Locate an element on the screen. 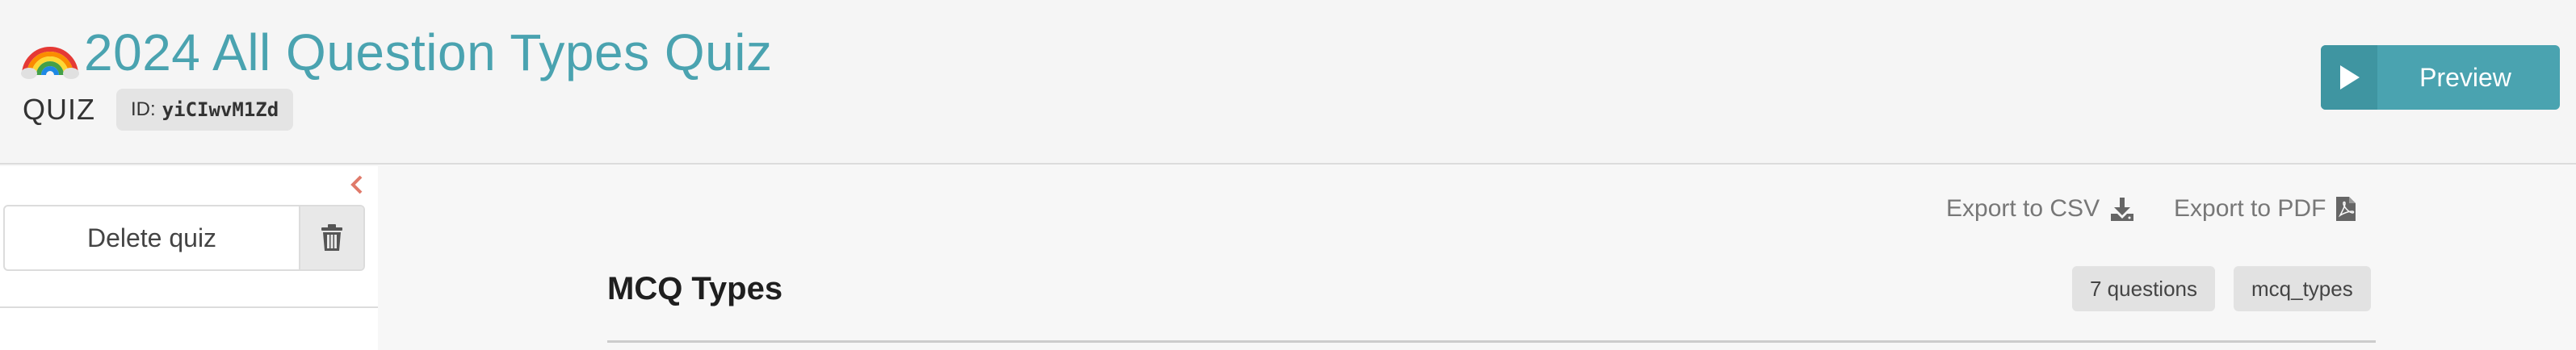  trash-icon is located at coordinates (331, 237).